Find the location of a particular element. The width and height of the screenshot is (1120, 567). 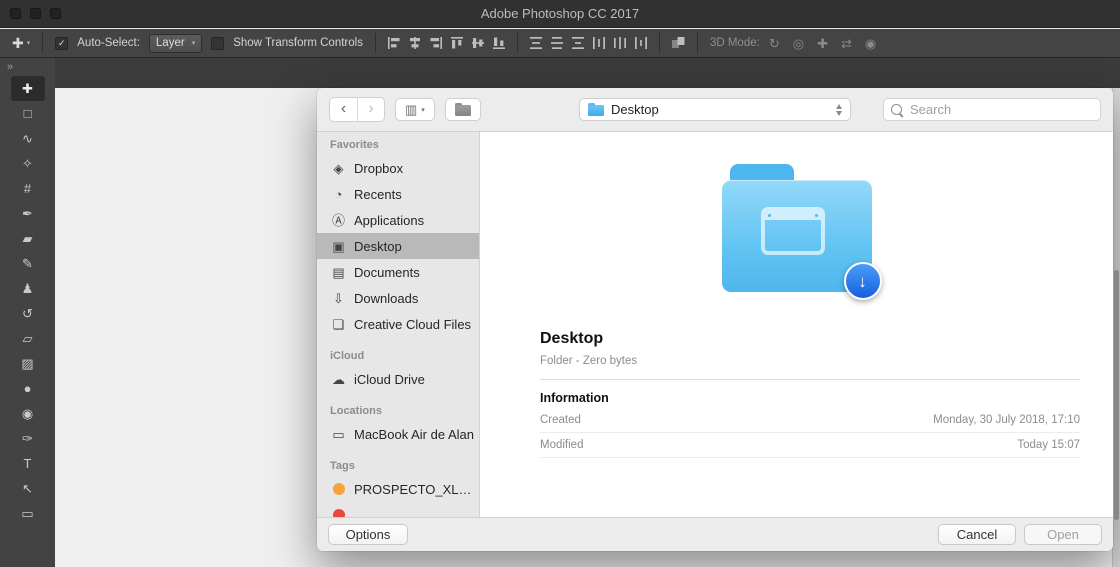

distribute-horizontal-centers-icon is located at coordinates (619, 43).